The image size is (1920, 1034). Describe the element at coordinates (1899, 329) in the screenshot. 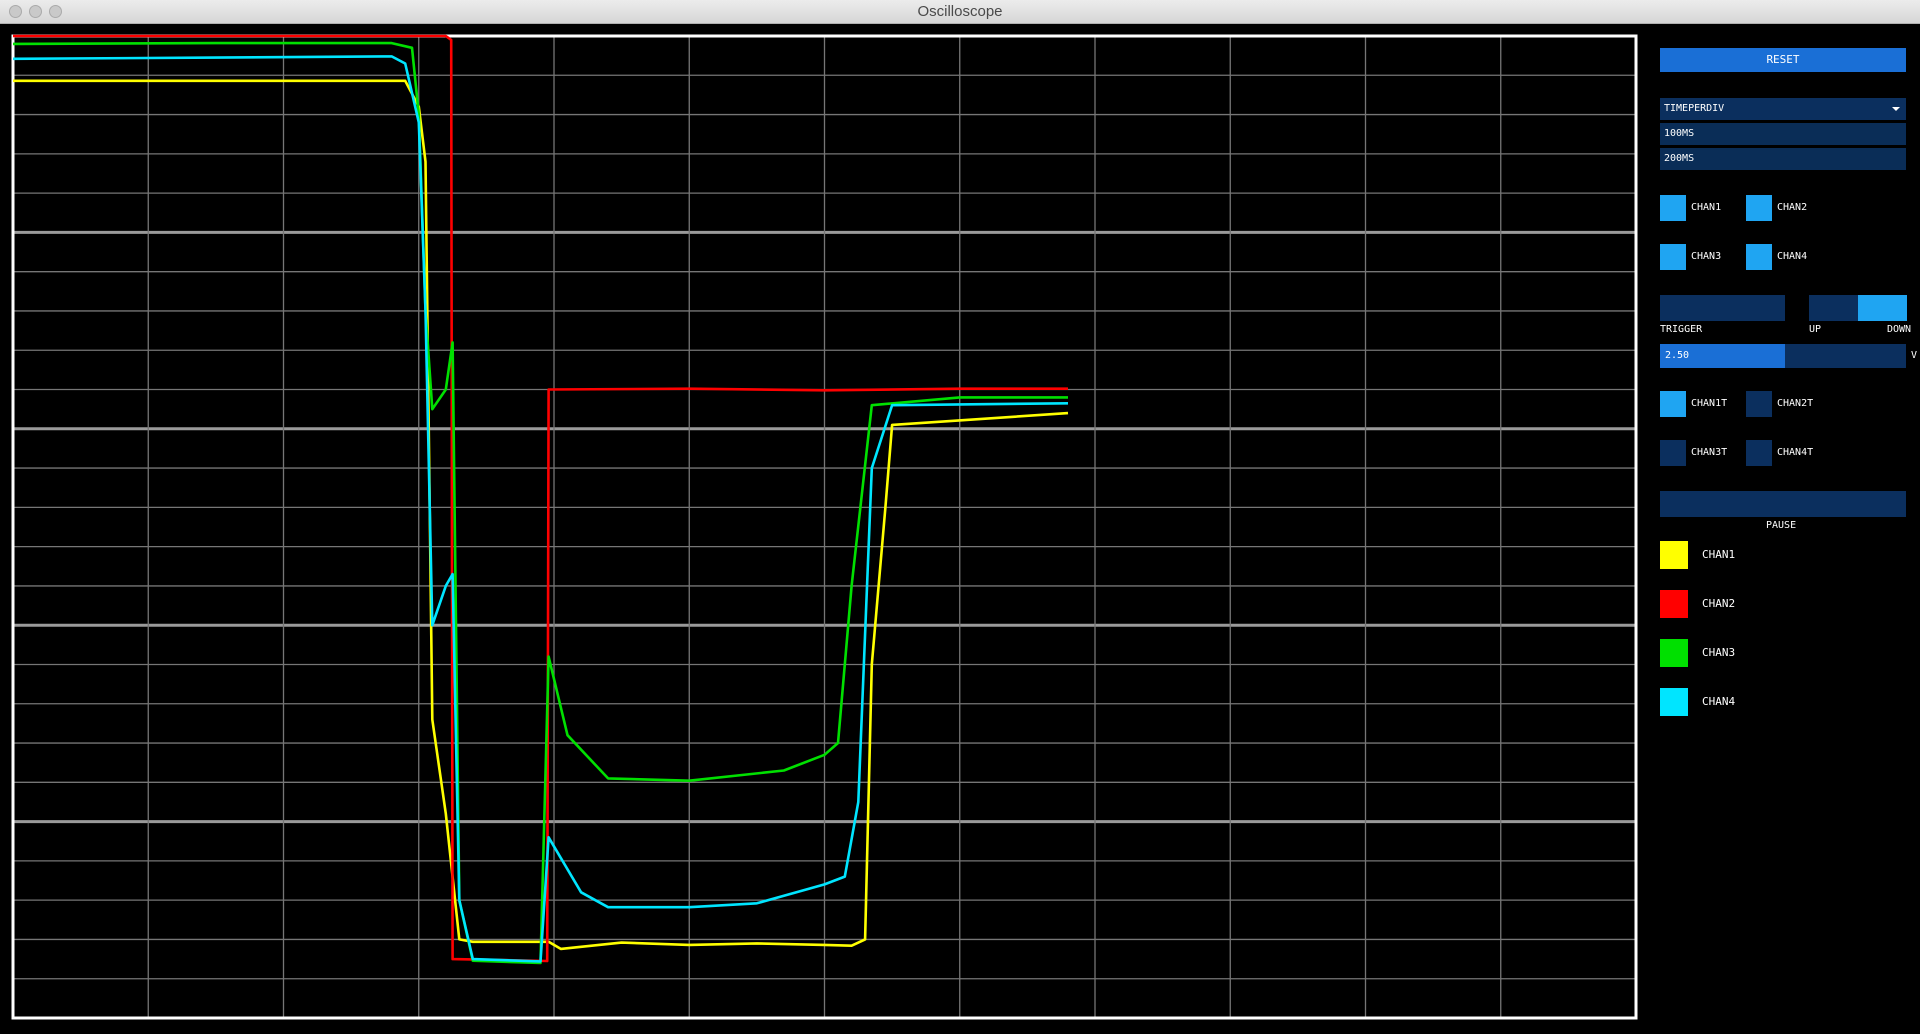

I see `trigger-down-label: DOWN` at that location.